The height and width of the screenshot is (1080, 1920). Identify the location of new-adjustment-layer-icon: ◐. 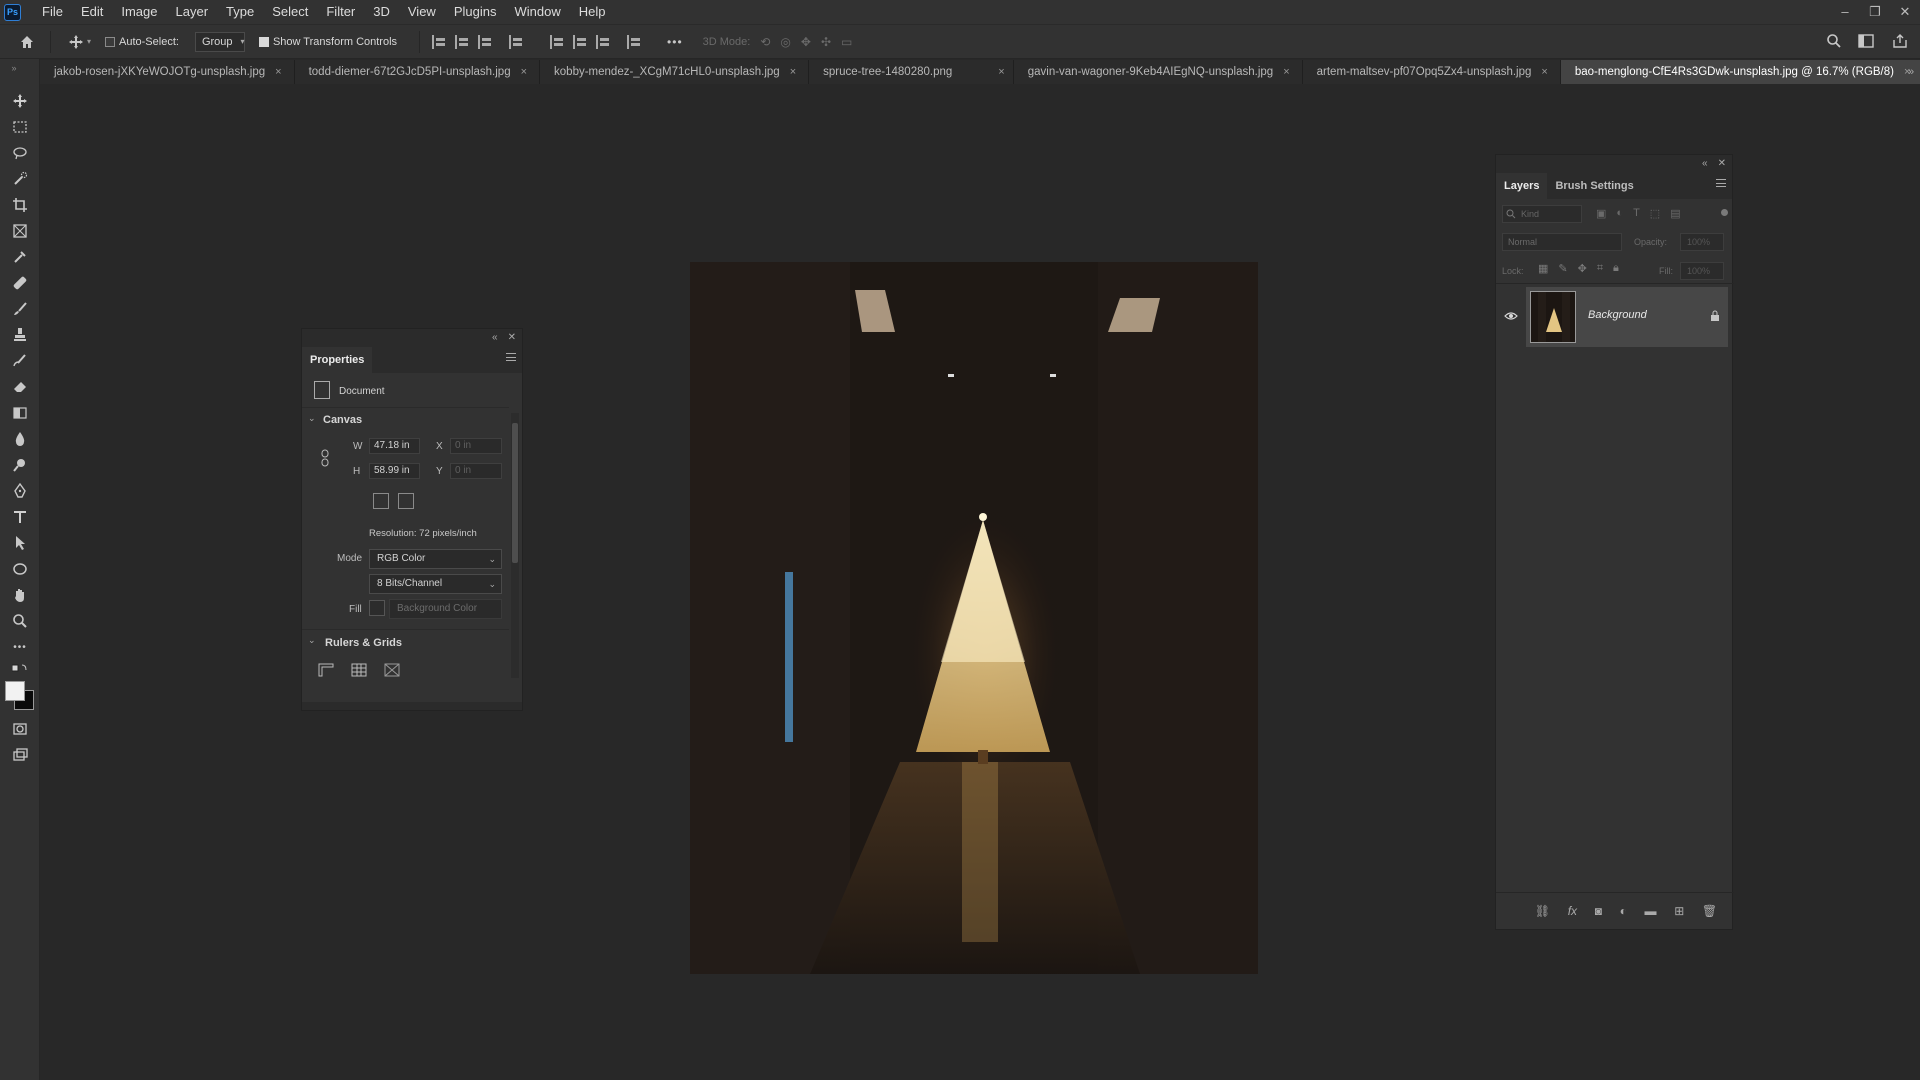
(1623, 911).